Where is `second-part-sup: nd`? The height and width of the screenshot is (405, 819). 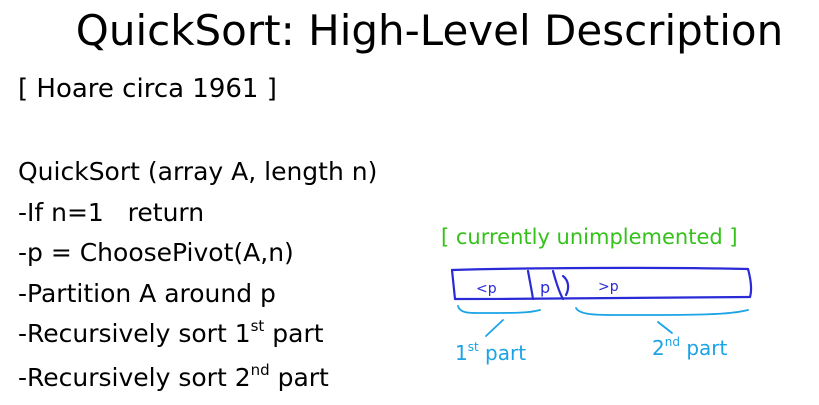 second-part-sup: nd is located at coordinates (672, 342).